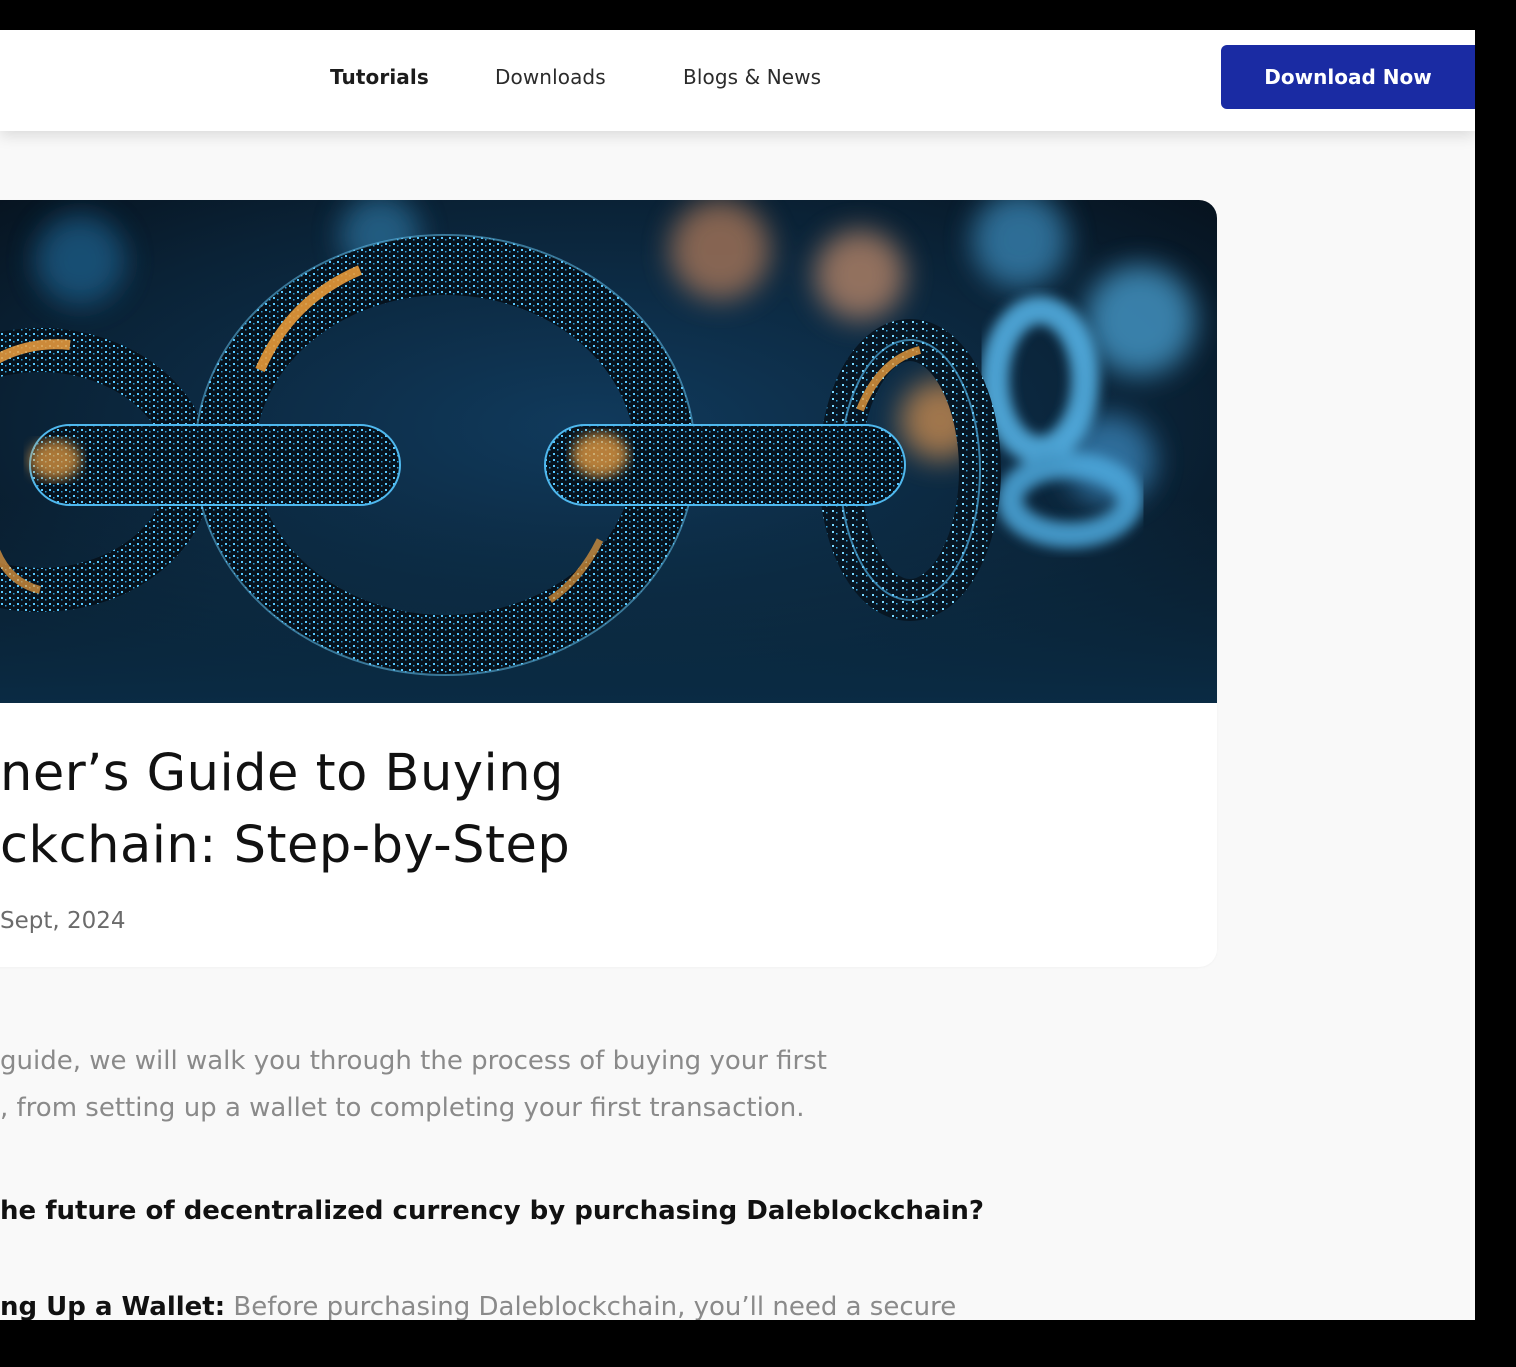  I want to click on article-title-line-2: ckchain: Step-by-Step, so click(285, 845).